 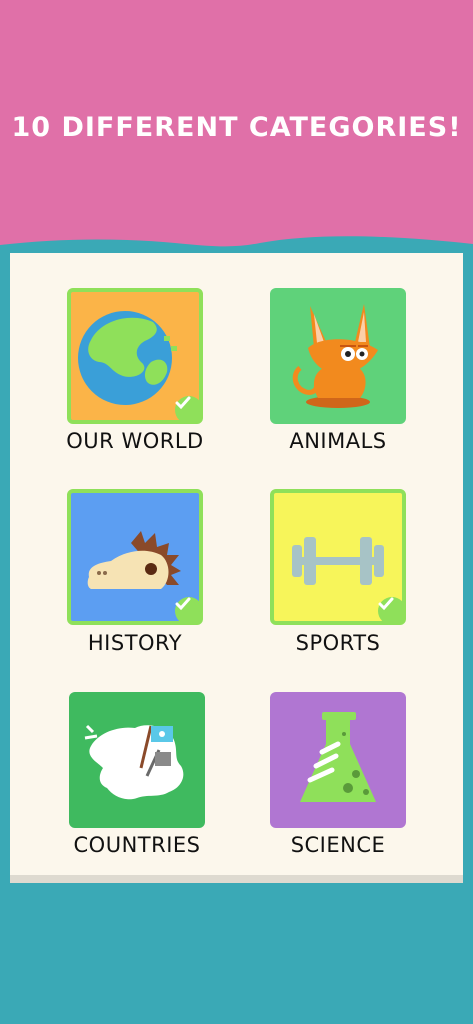 What do you see at coordinates (134, 762) in the screenshot?
I see `antarctica-flag-icon` at bounding box center [134, 762].